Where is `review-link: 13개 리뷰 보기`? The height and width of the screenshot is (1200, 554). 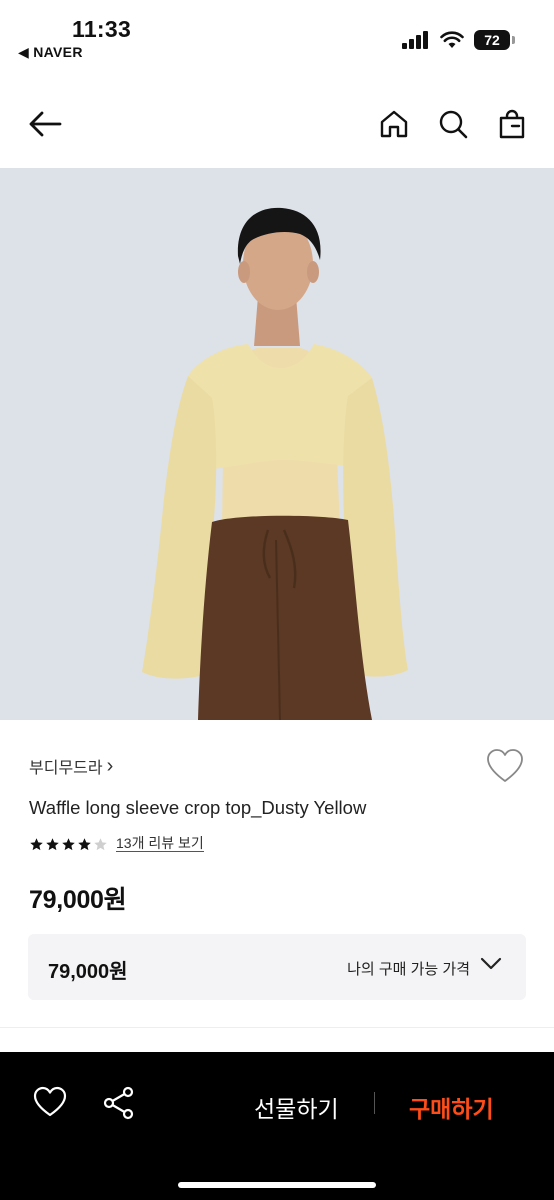 review-link: 13개 리뷰 보기 is located at coordinates (160, 844).